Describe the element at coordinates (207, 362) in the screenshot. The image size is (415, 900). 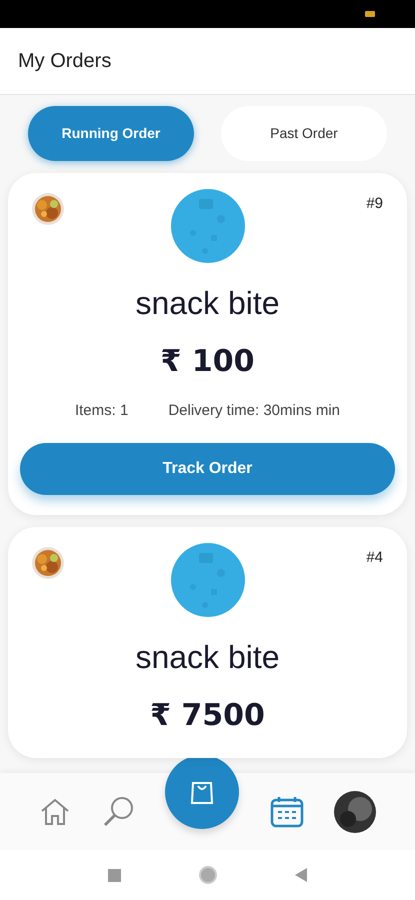
I see `order-price: ₹ 100` at that location.